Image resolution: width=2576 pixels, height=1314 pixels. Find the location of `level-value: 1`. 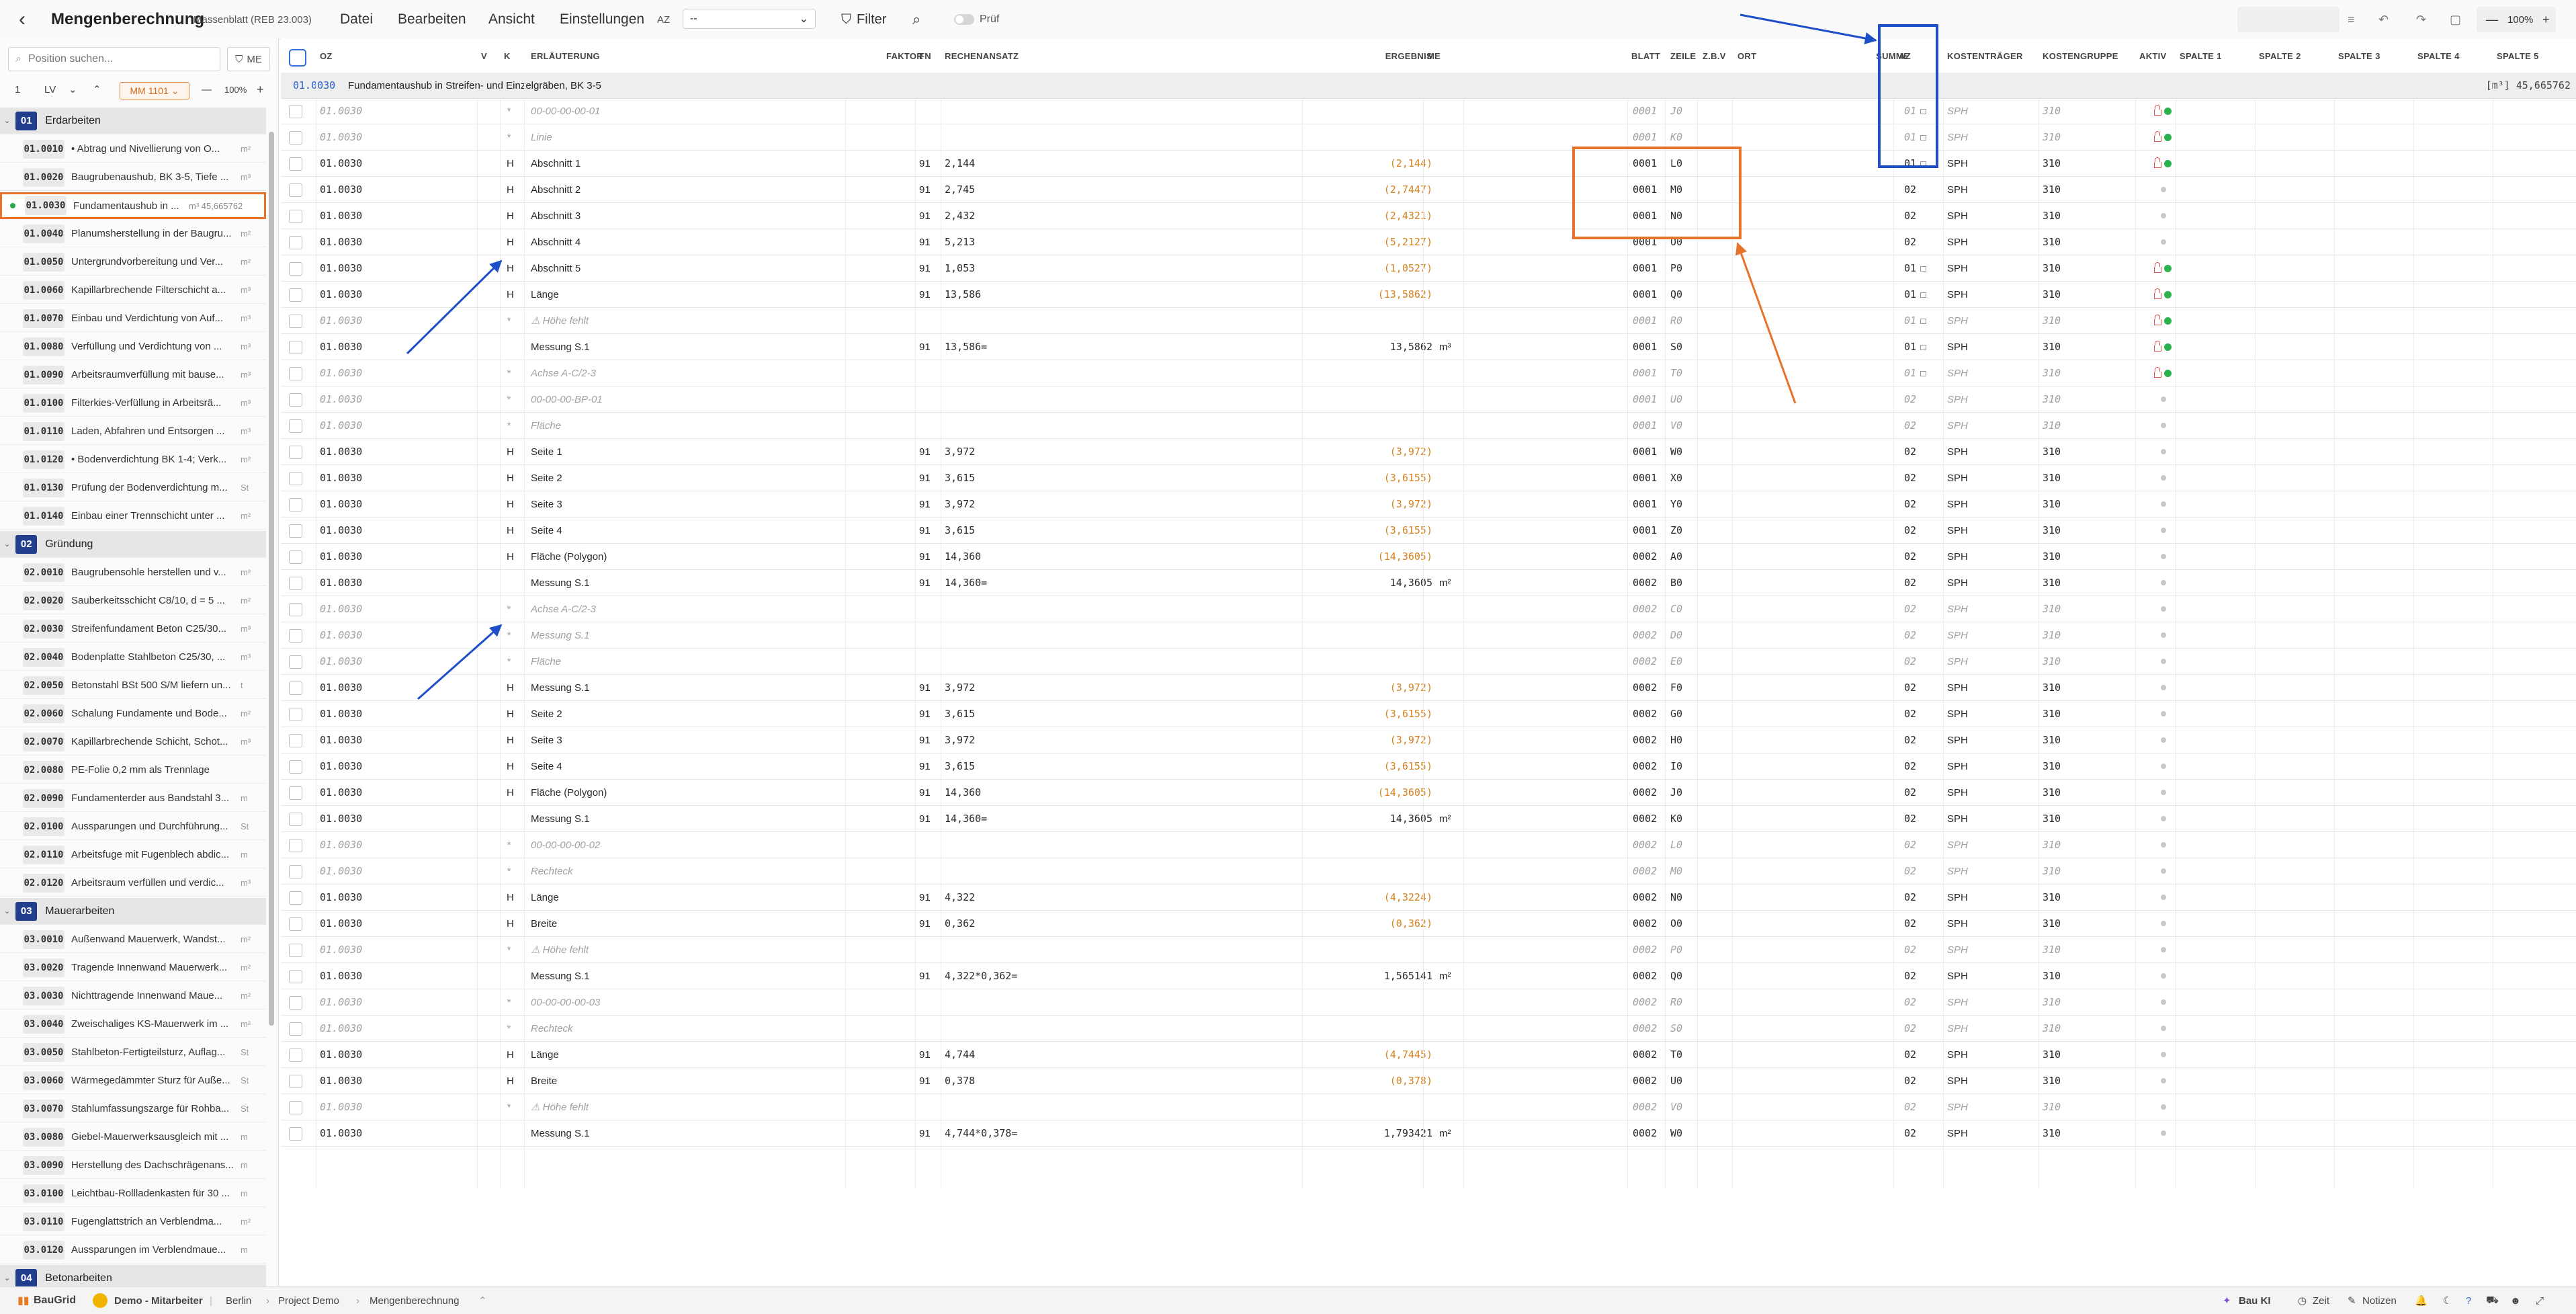

level-value: 1 is located at coordinates (17, 89).